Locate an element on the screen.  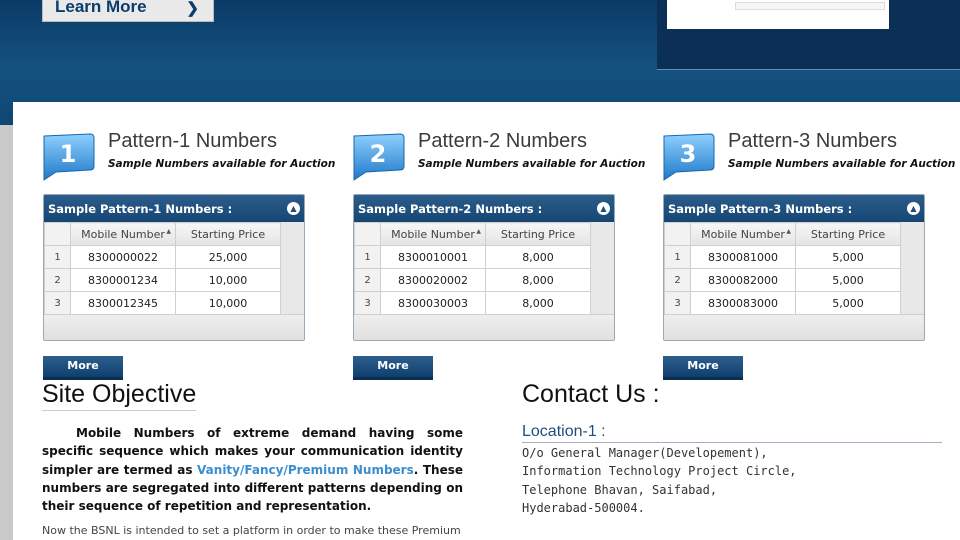
grid-header: Sample Pattern-1 Numbers : ▲ is located at coordinates (174, 208).